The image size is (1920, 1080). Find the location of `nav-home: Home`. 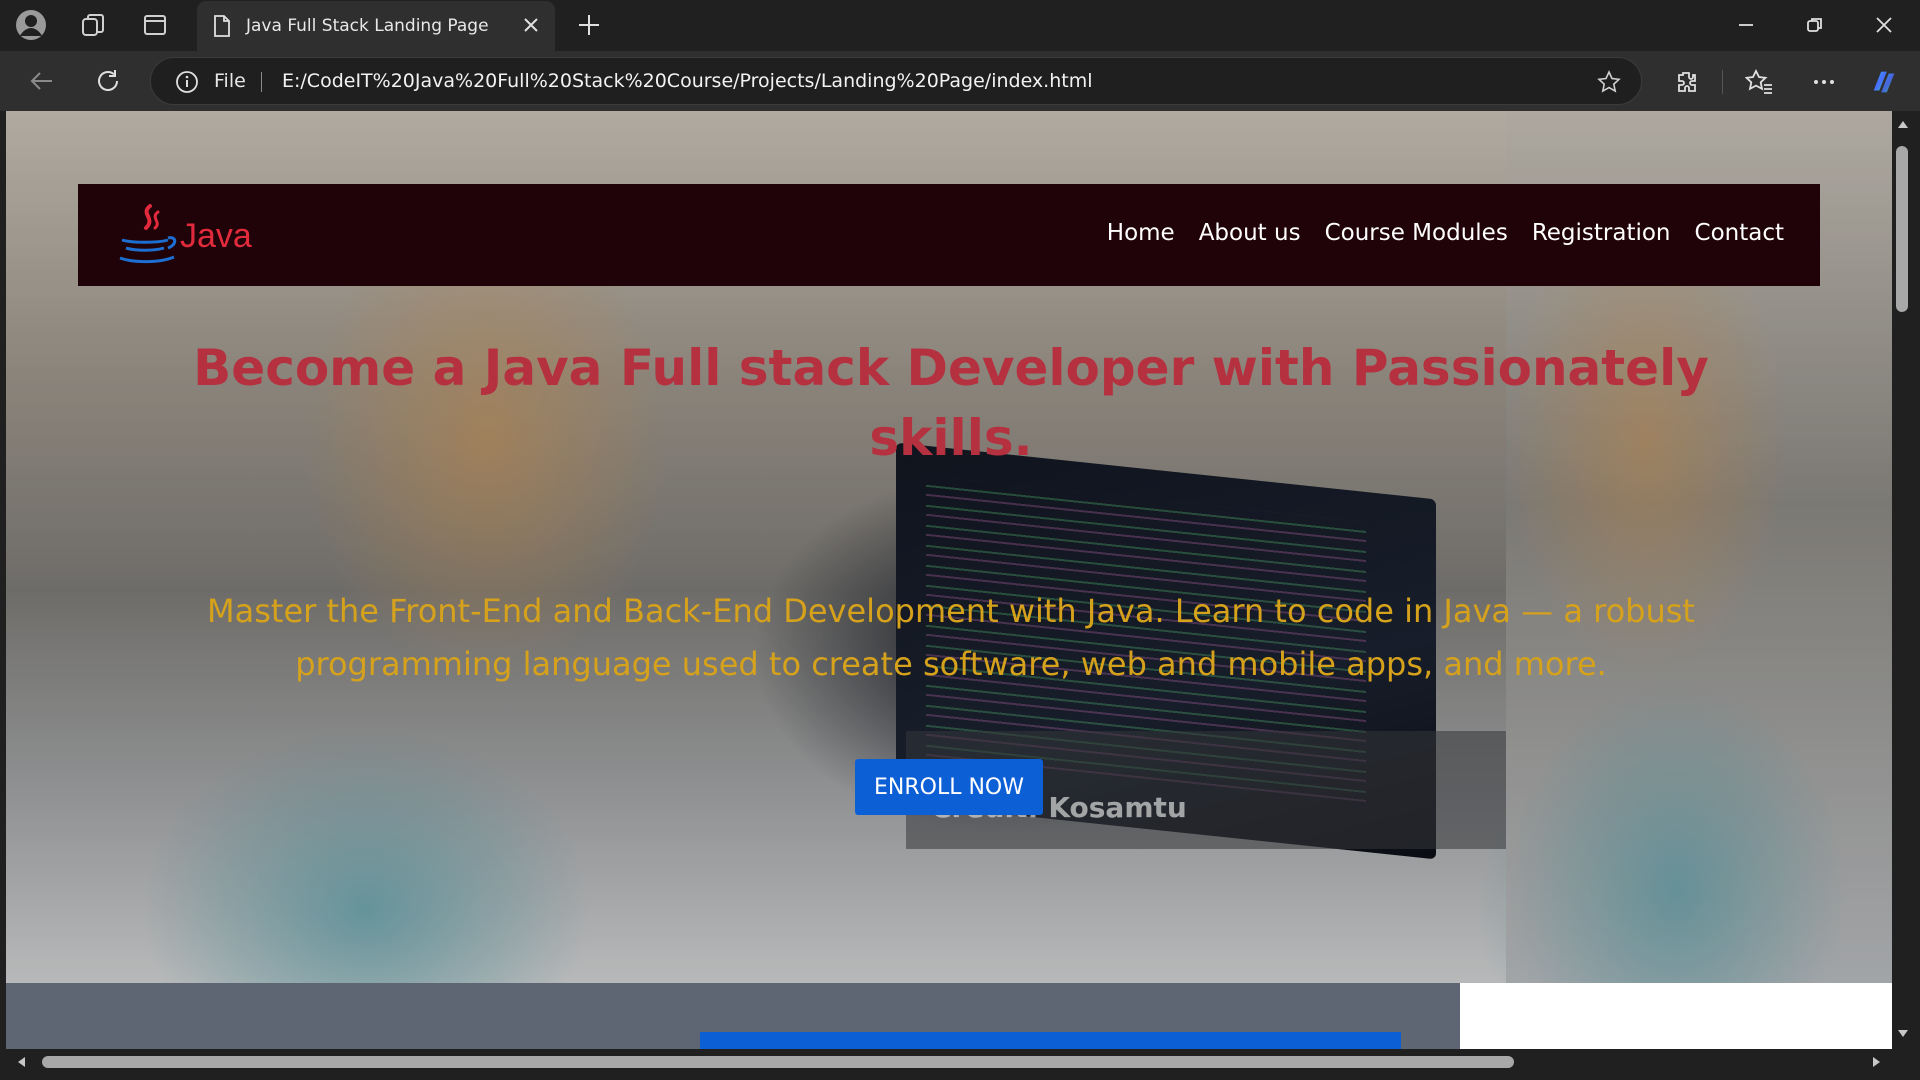

nav-home: Home is located at coordinates (1141, 233).